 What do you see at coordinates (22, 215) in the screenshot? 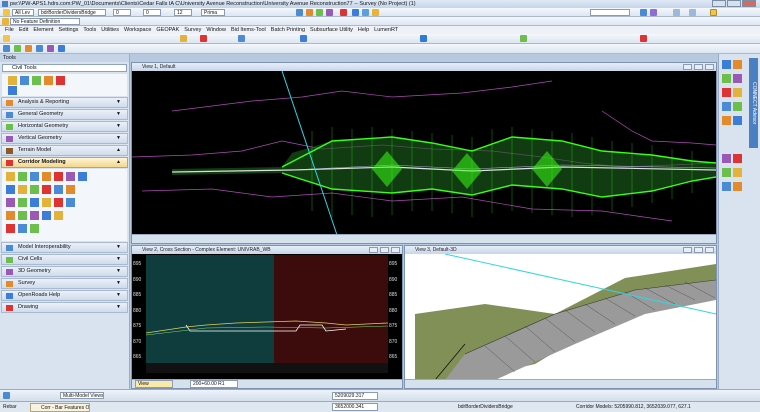
I see `place-cell-icon` at bounding box center [22, 215].